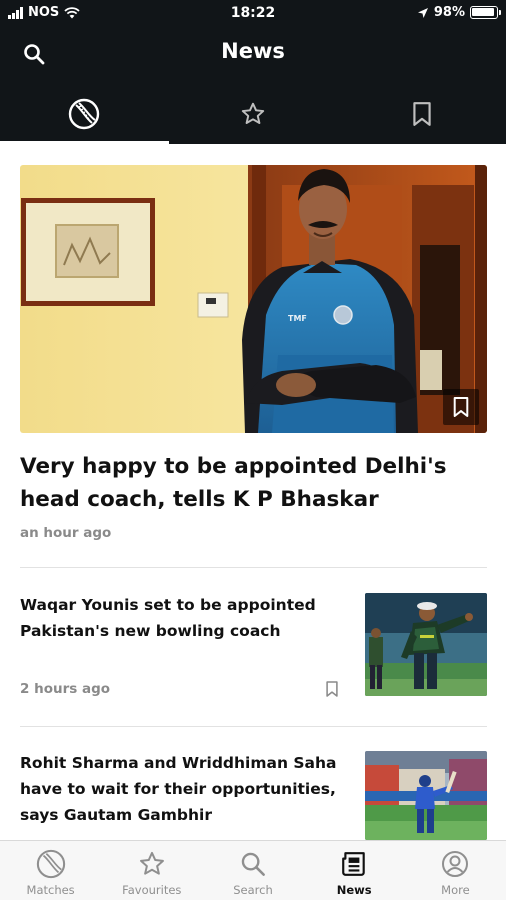  I want to click on nav-label: Favourites, so click(152, 890).